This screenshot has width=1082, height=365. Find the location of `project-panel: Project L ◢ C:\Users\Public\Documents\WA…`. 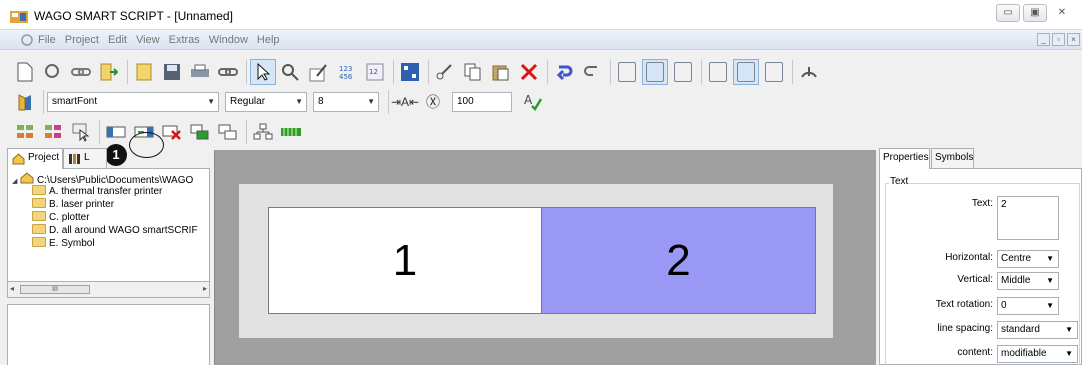

project-panel: Project L ◢ C:\Users\Public\Documents\WA… is located at coordinates (108, 256).